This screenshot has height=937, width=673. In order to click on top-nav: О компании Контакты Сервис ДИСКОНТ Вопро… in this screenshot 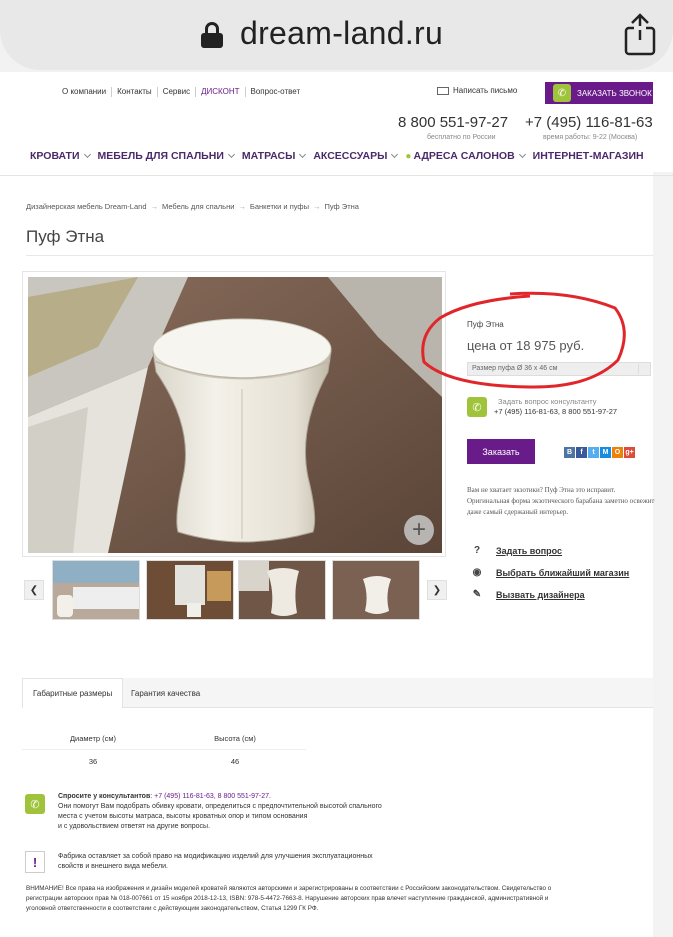, I will do `click(181, 92)`.